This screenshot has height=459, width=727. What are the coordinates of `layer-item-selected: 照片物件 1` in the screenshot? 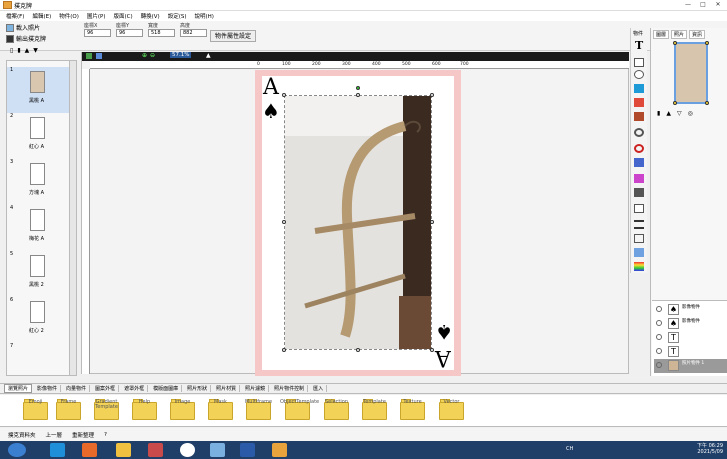 It's located at (690, 366).